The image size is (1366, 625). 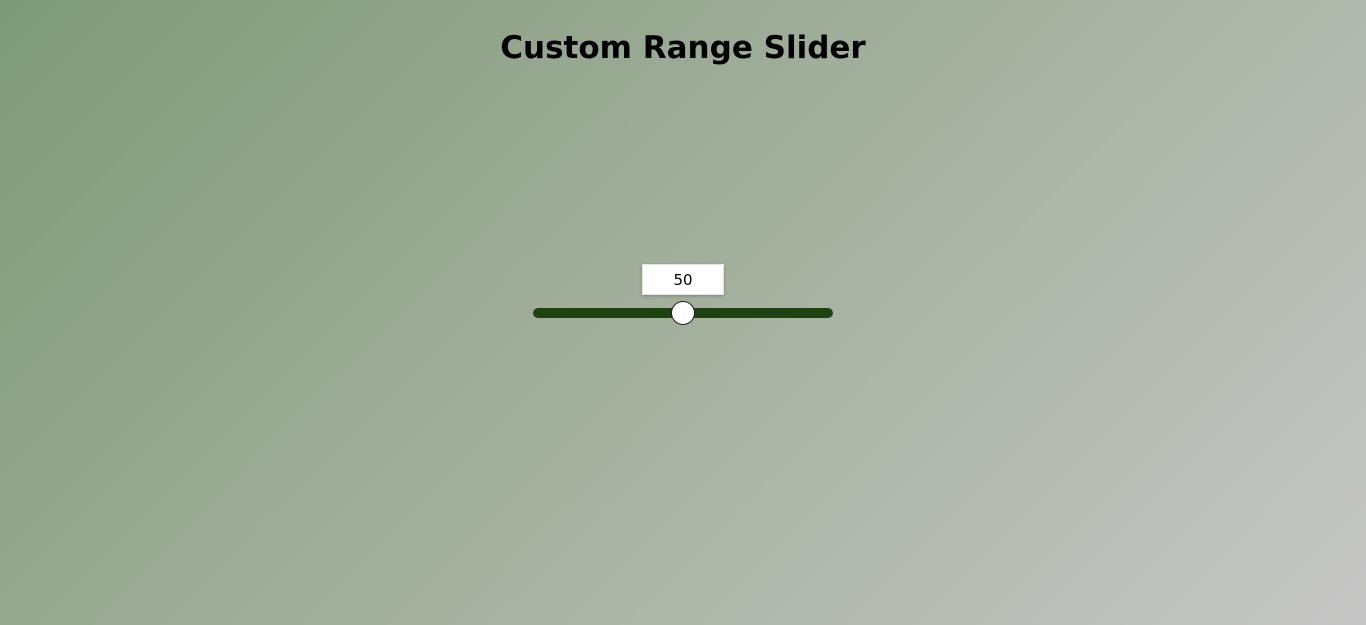 What do you see at coordinates (683, 313) in the screenshot?
I see `slider-thumb` at bounding box center [683, 313].